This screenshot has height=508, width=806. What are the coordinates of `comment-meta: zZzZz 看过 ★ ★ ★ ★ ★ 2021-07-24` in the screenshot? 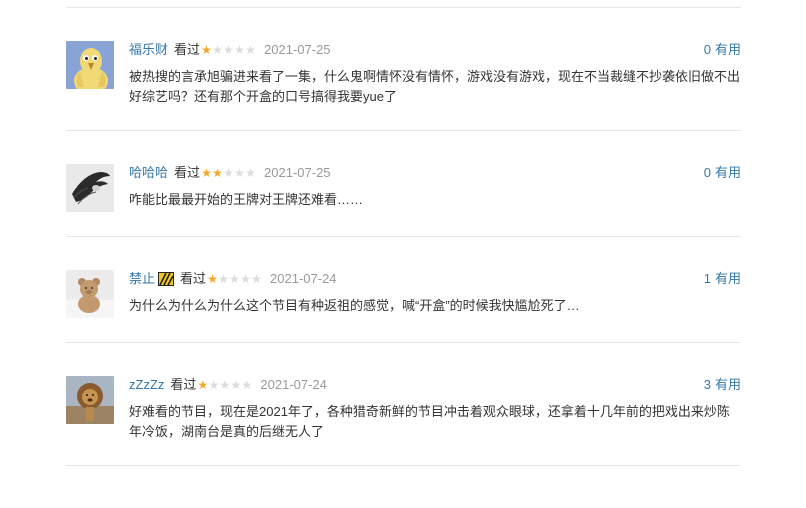 It's located at (228, 385).